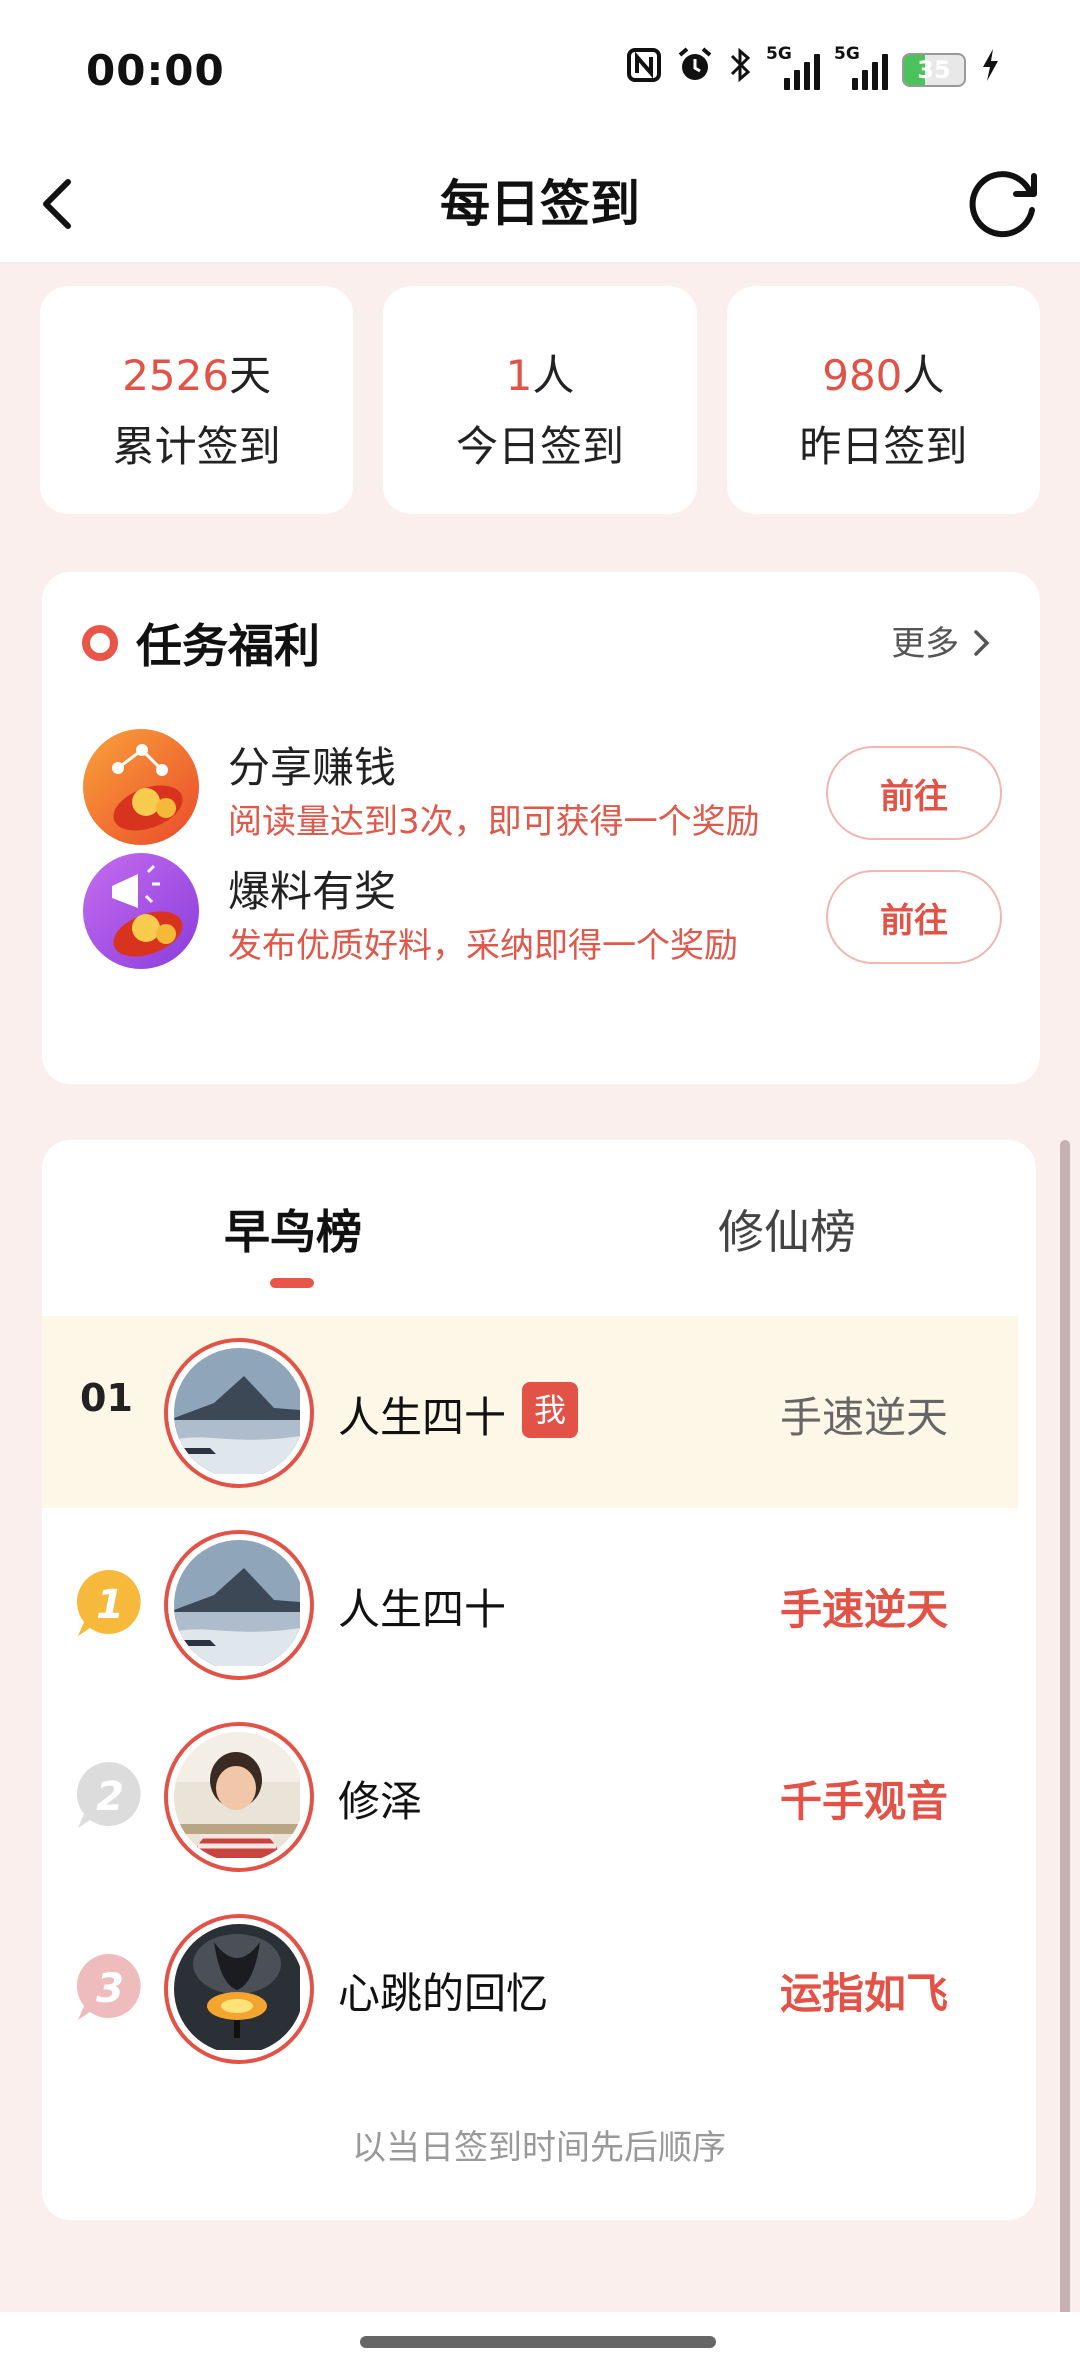 The width and height of the screenshot is (1080, 2373). What do you see at coordinates (982, 643) in the screenshot?
I see `chevron-right-icon` at bounding box center [982, 643].